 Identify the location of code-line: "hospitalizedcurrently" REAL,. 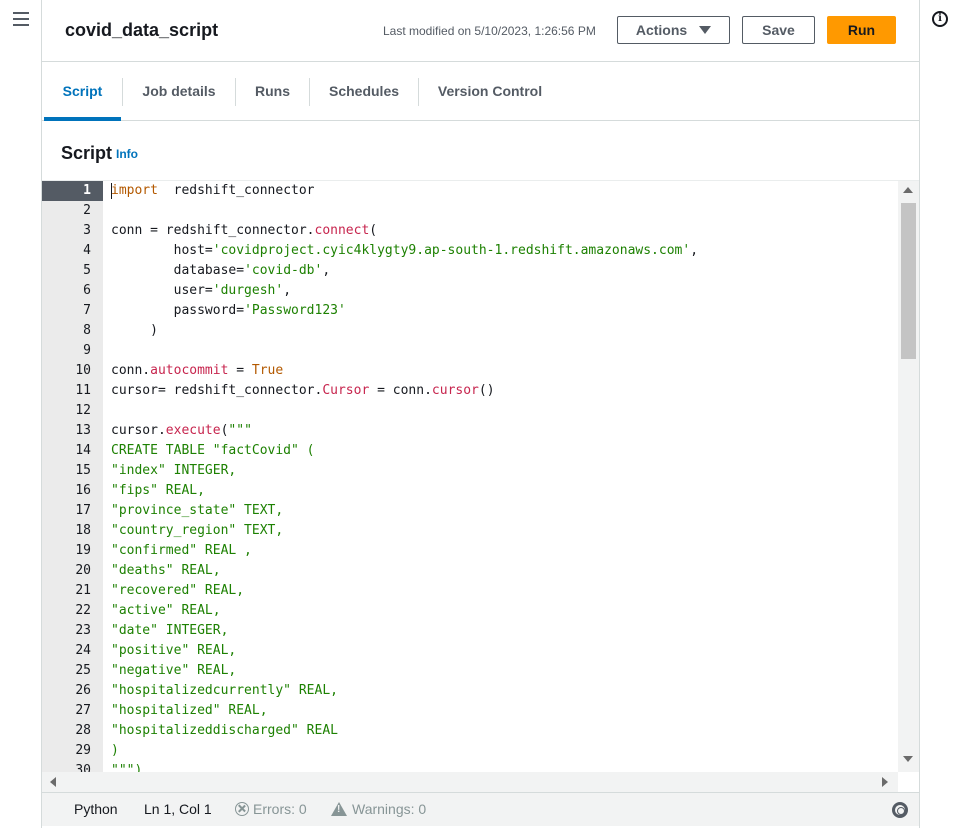
(500, 691).